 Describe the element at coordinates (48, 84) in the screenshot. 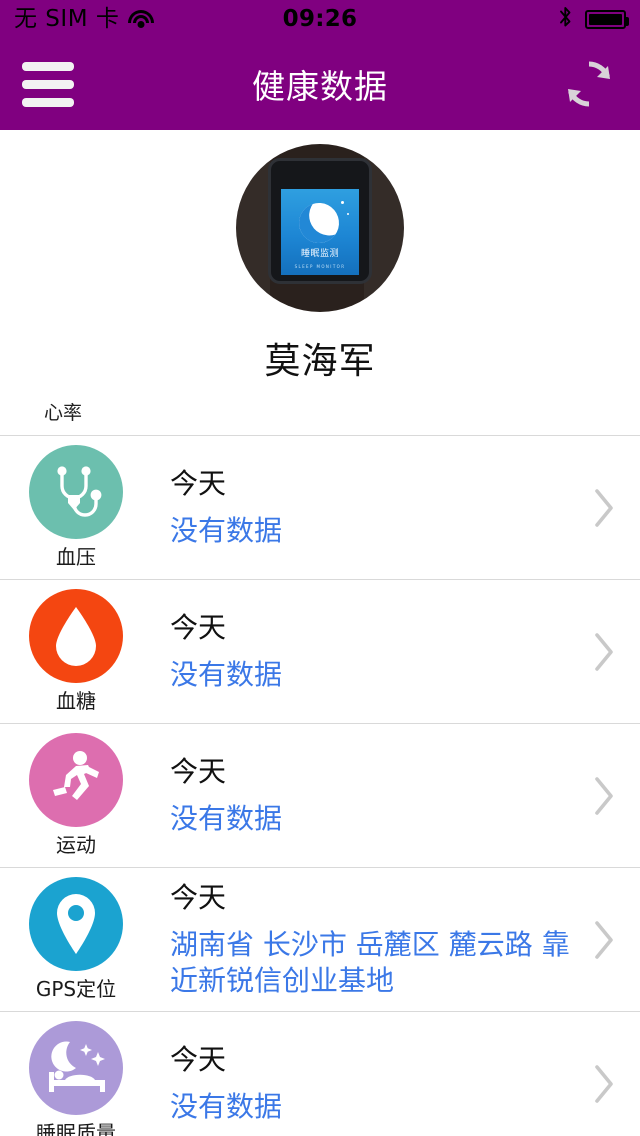

I see `hamburger-menu-icon` at that location.